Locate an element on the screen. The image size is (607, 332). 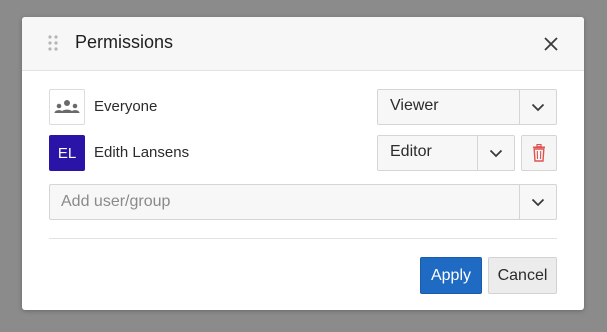
apply-button: Apply is located at coordinates (451, 275).